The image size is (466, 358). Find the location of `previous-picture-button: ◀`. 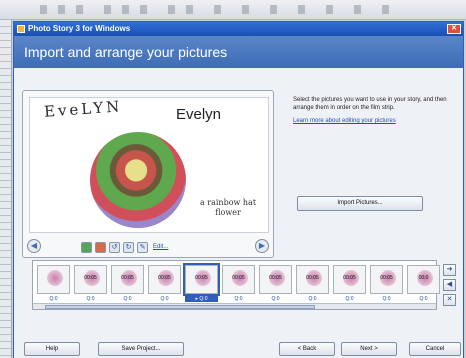

previous-picture-button: ◀ is located at coordinates (34, 246).